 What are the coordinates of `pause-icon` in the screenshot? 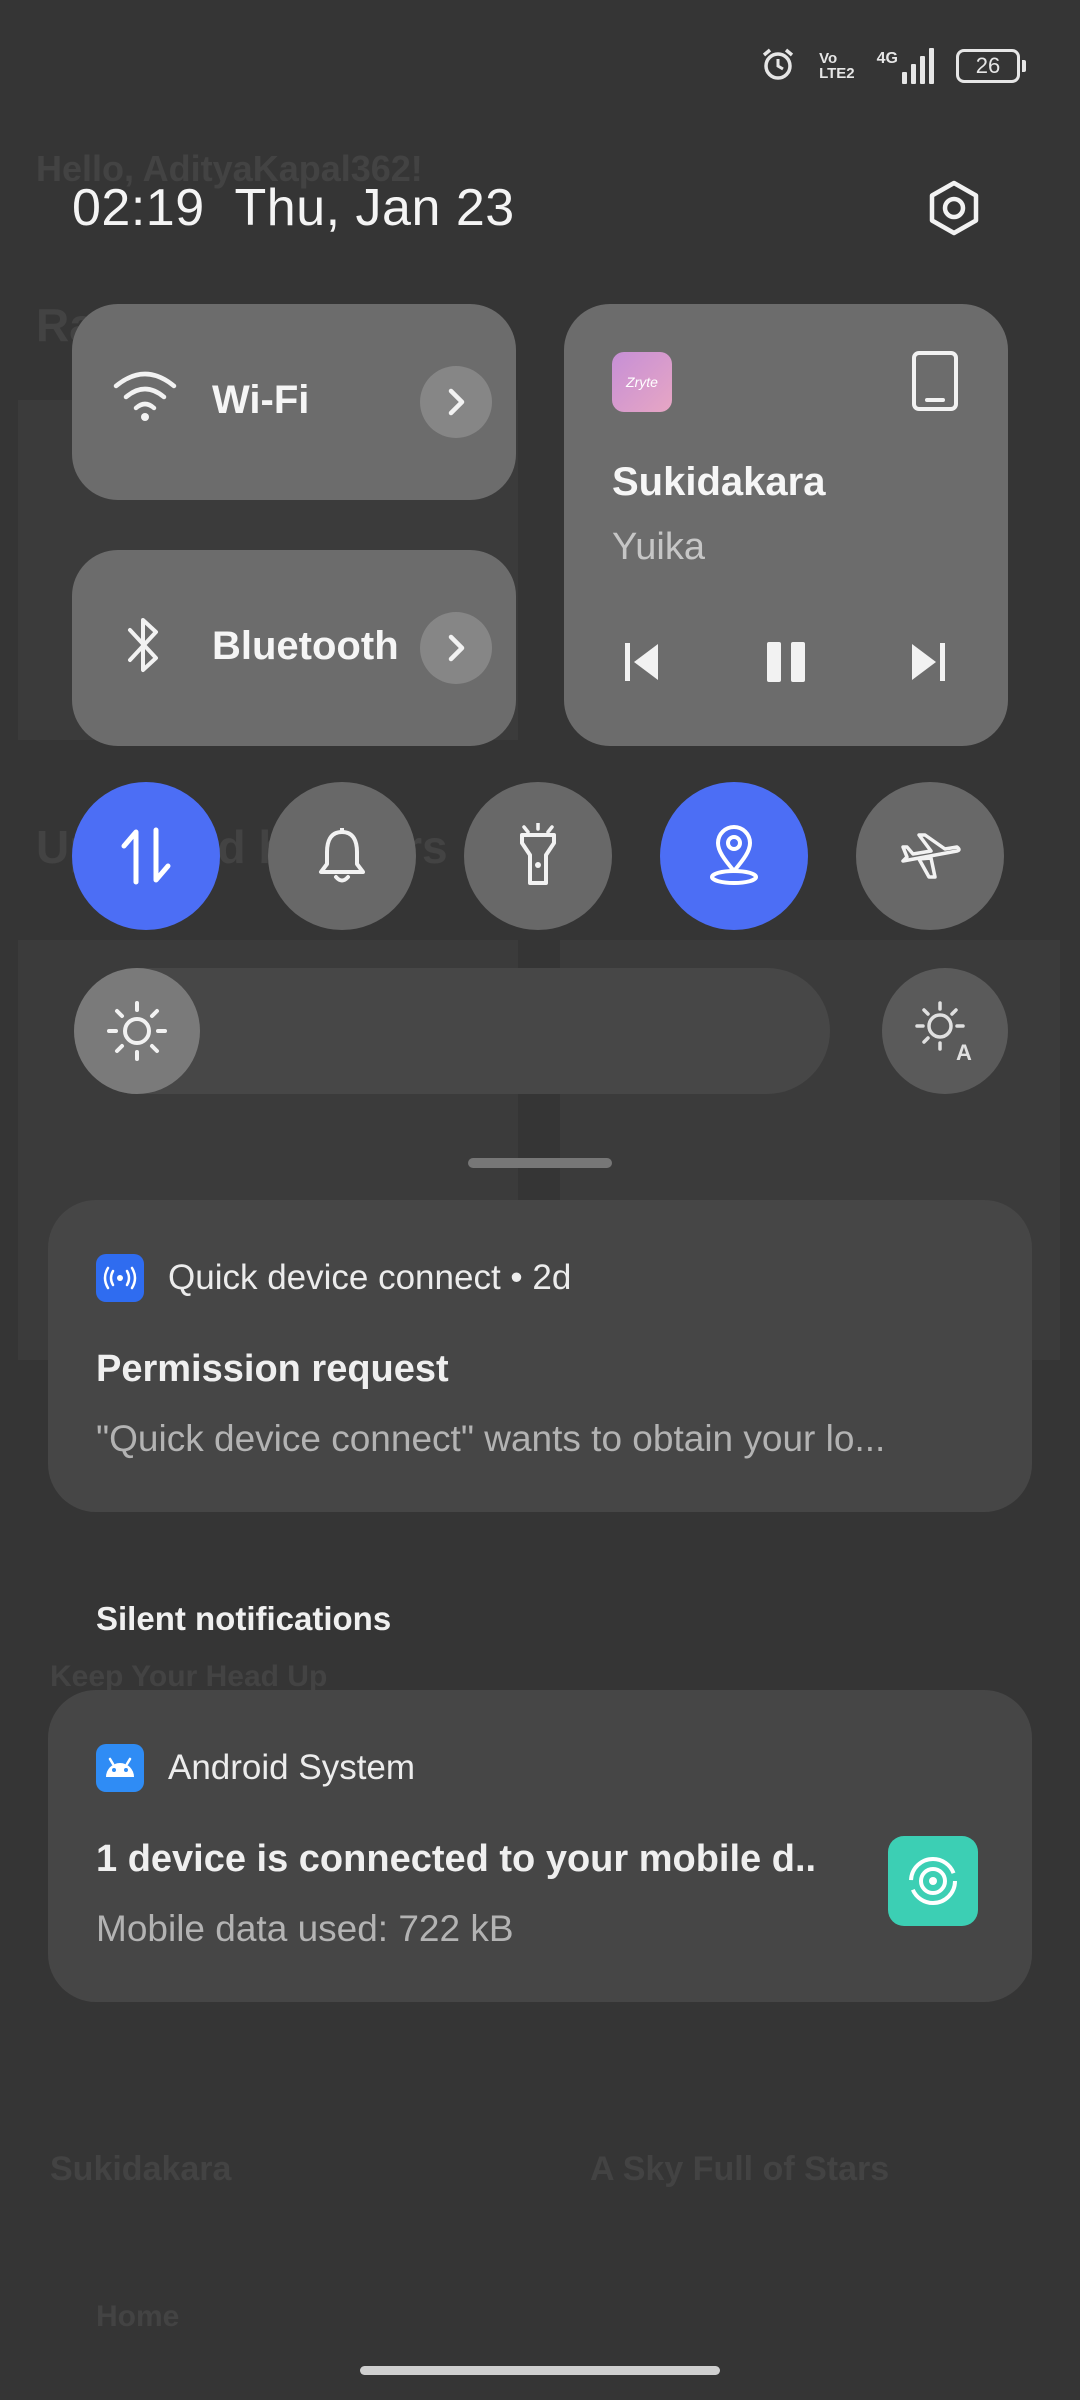 It's located at (786, 662).